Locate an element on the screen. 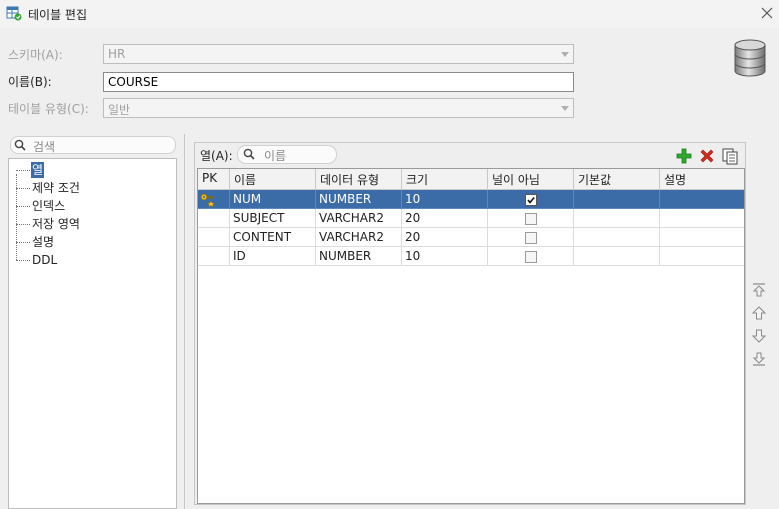 Image resolution: width=779 pixels, height=509 pixels. nav-search-placeholder: 검색 is located at coordinates (44, 147).